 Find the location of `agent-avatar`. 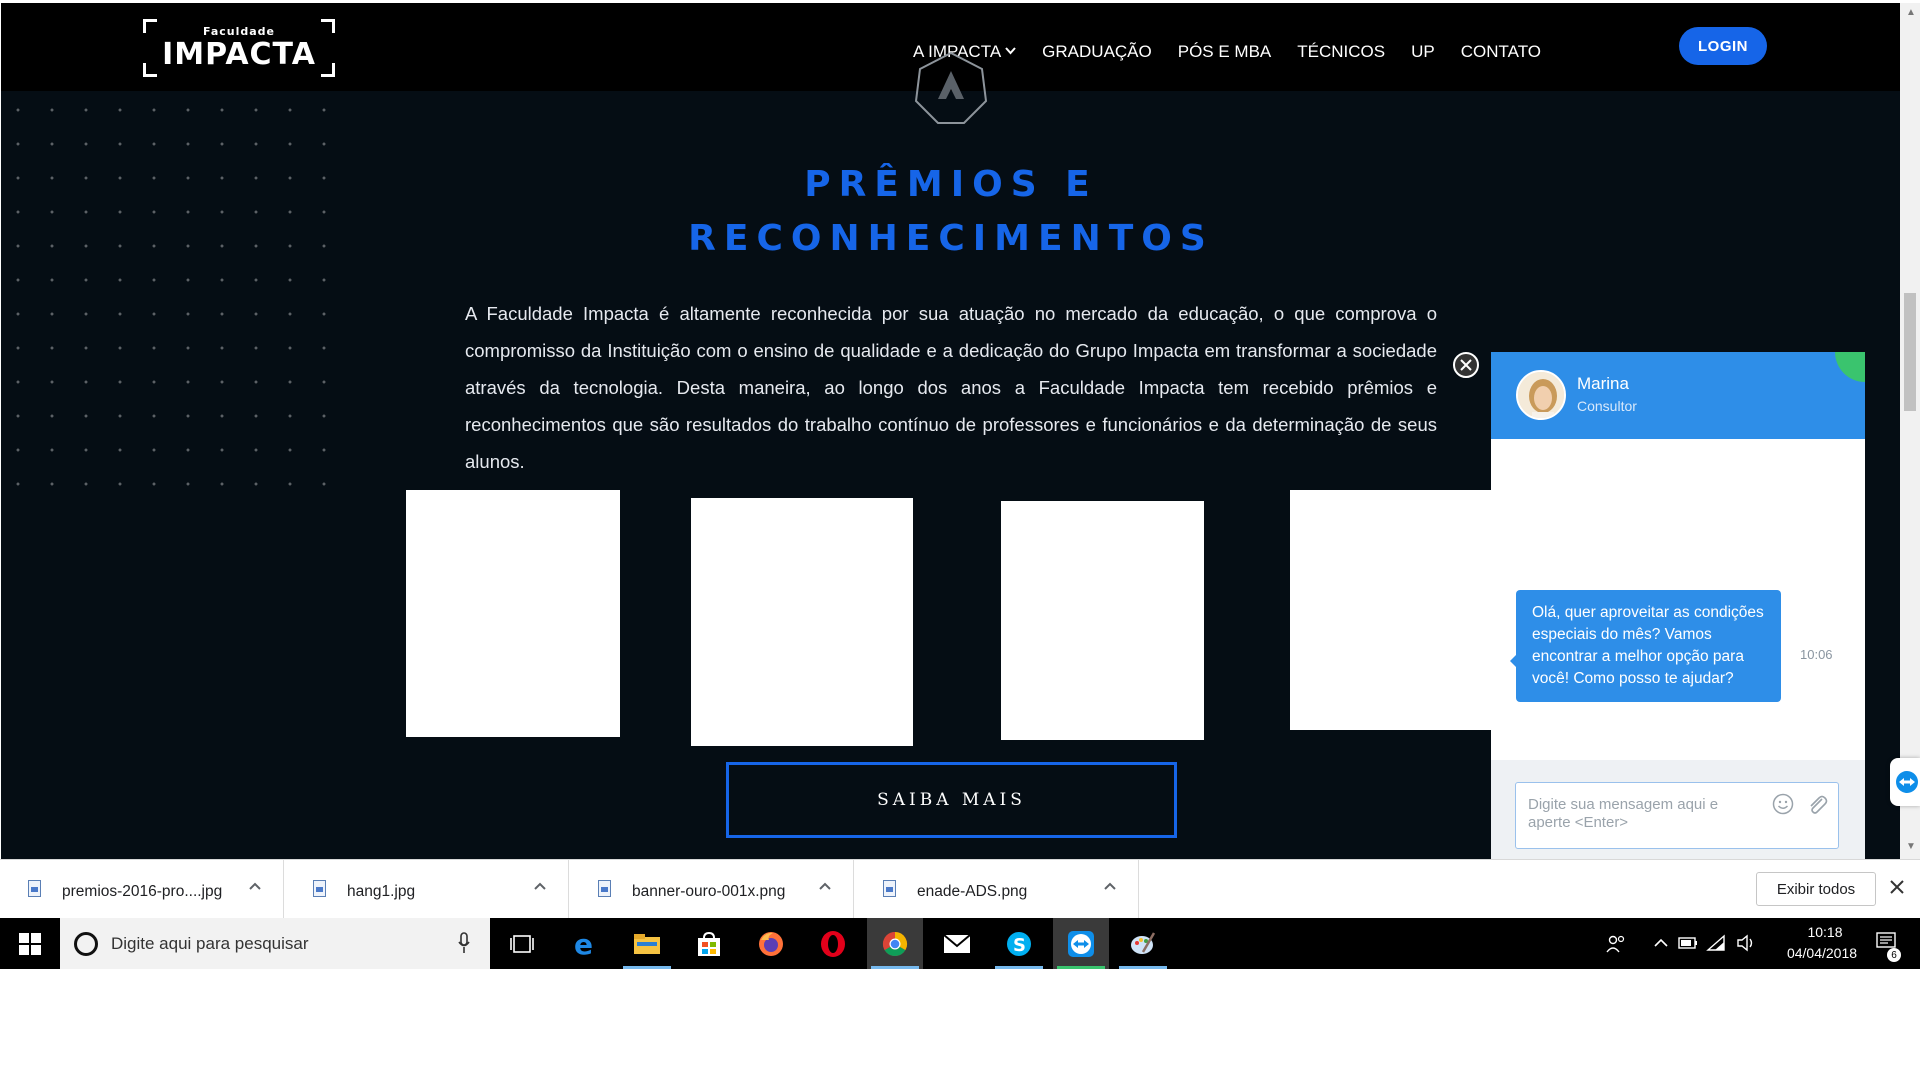

agent-avatar is located at coordinates (1541, 395).